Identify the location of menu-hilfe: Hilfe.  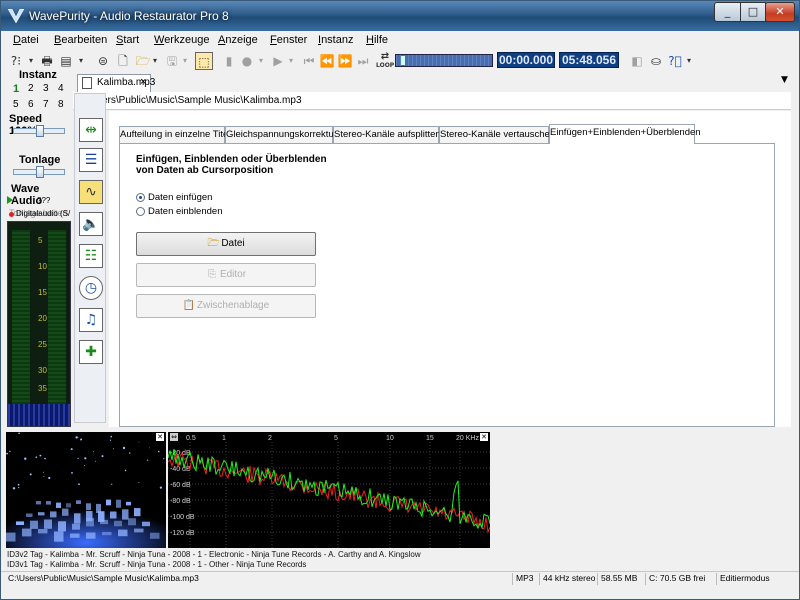
(377, 40).